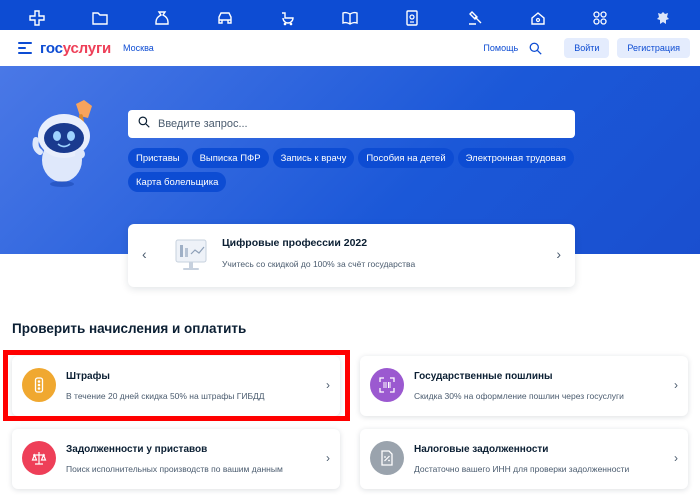 This screenshot has width=700, height=495. Describe the element at coordinates (158, 158) in the screenshot. I see `chip-pristavy: Приставы` at that location.